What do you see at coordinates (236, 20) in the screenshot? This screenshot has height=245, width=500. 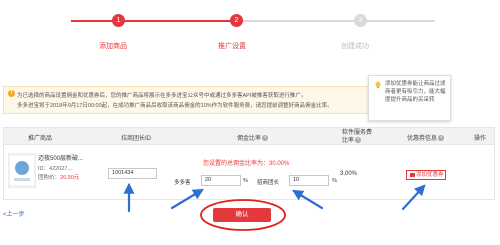 I see `step-circle-2: 2` at bounding box center [236, 20].